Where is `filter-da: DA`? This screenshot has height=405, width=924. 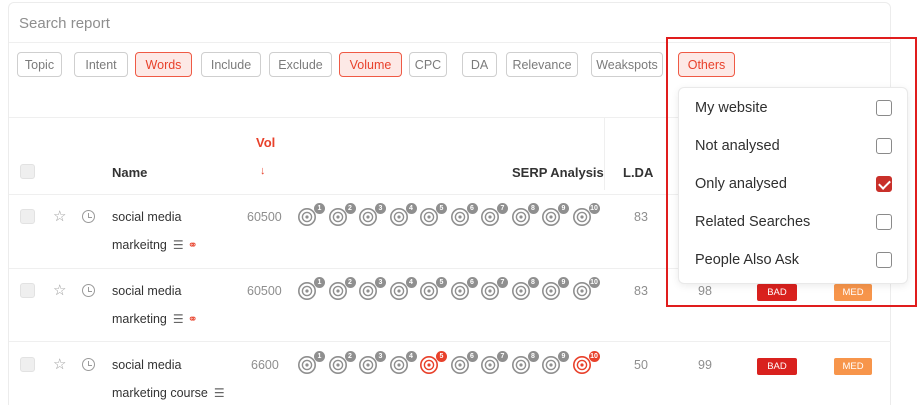
filter-da: DA is located at coordinates (479, 64).